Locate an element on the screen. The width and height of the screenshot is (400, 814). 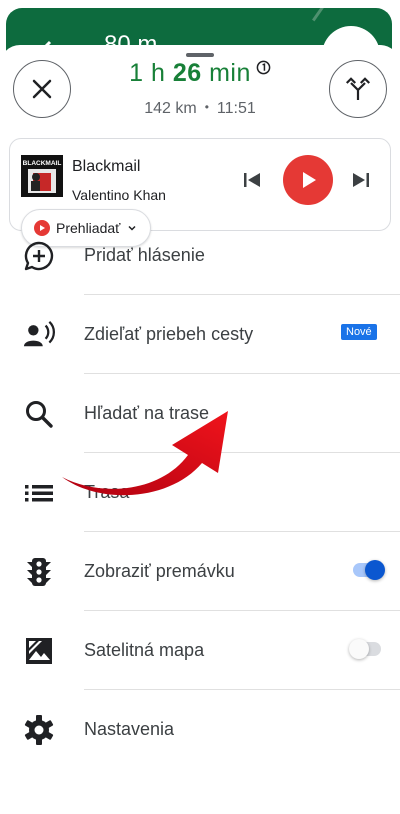
satellite-toggle is located at coordinates (365, 649).